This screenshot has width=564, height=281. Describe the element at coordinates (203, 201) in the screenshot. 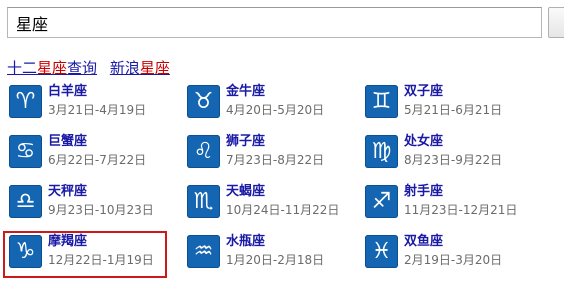

I see `scorpio-icon: ♏` at that location.